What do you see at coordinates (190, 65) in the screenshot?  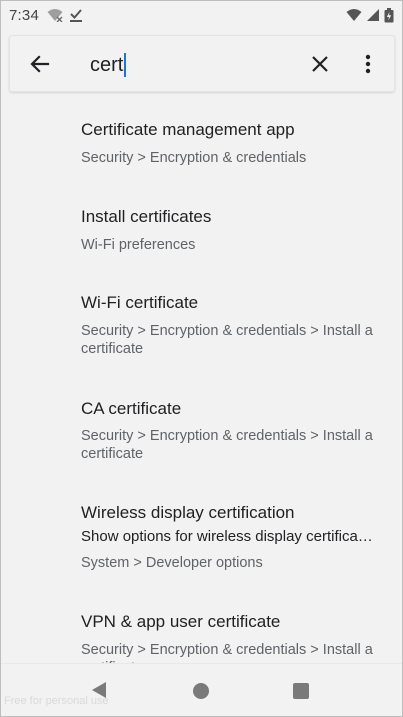 I see `search-input: cert` at bounding box center [190, 65].